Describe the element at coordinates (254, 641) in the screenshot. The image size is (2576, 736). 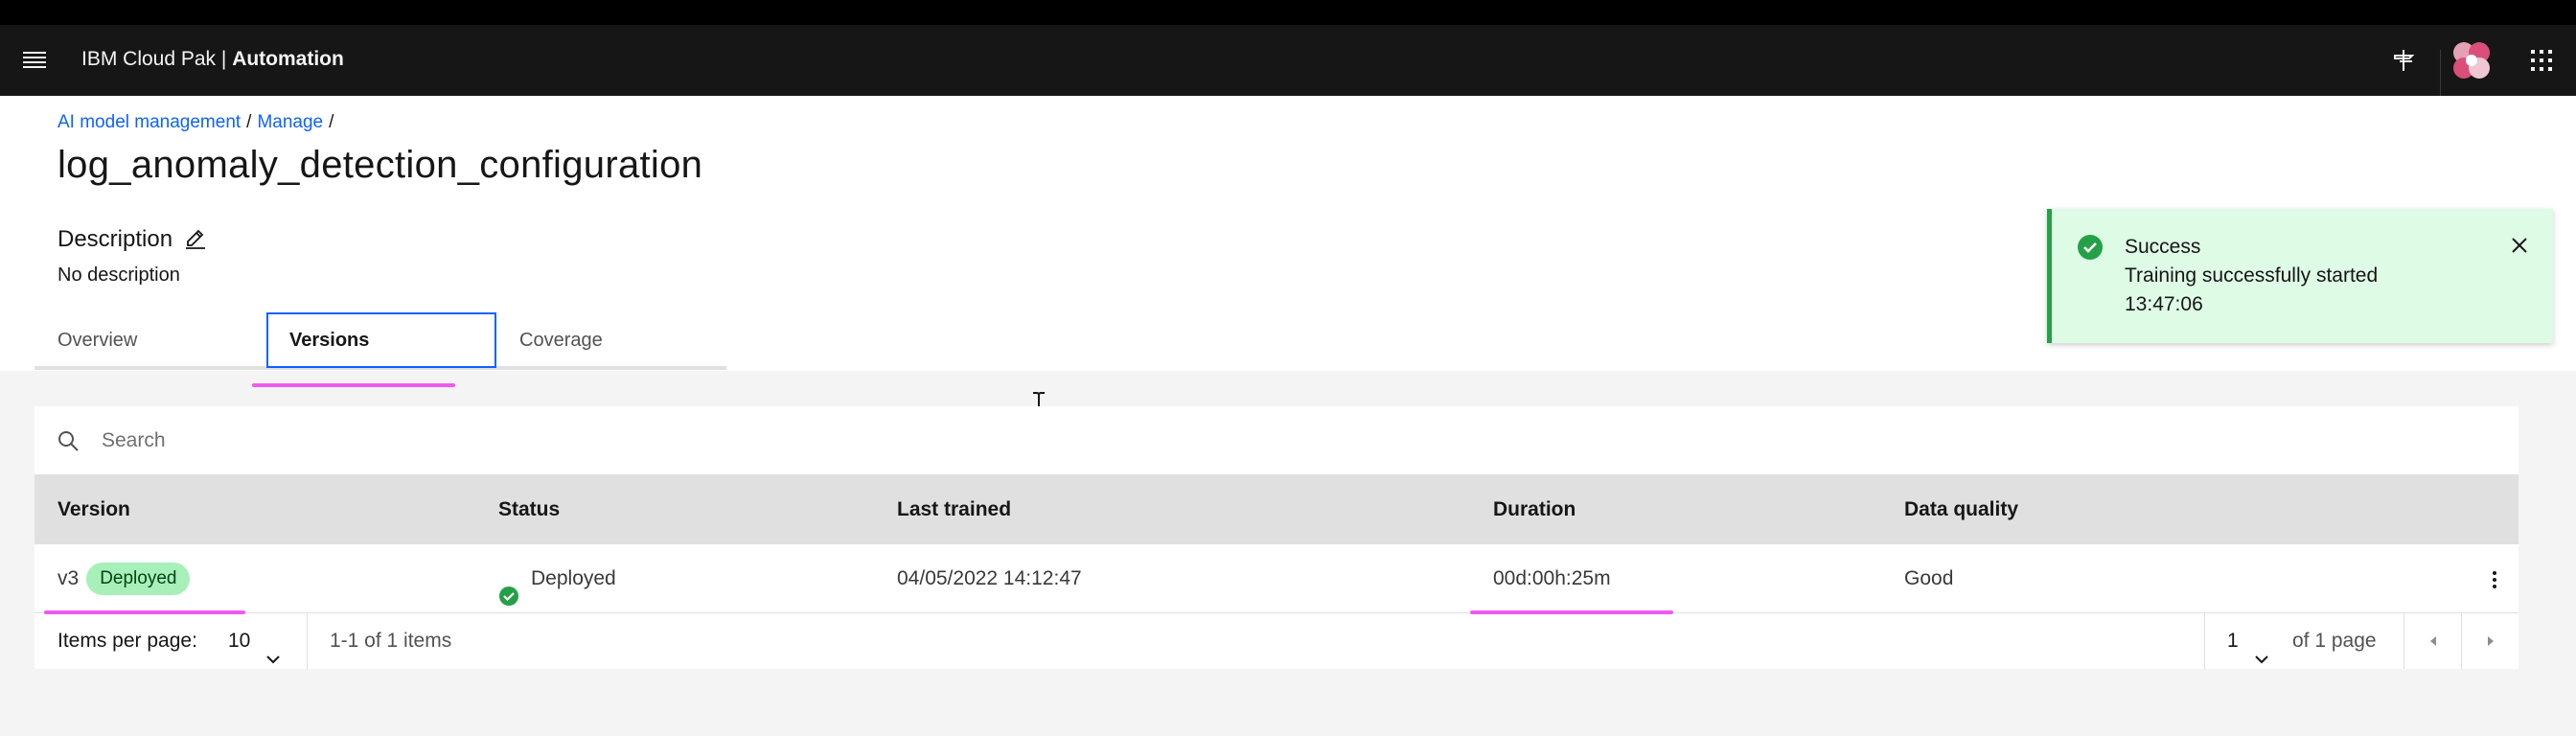
I see `items-per-page-select: 10` at that location.